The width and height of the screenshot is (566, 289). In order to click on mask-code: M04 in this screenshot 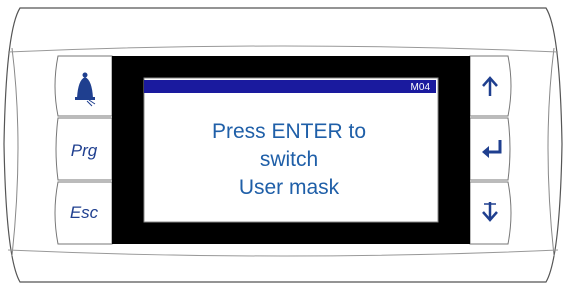, I will do `click(421, 87)`.